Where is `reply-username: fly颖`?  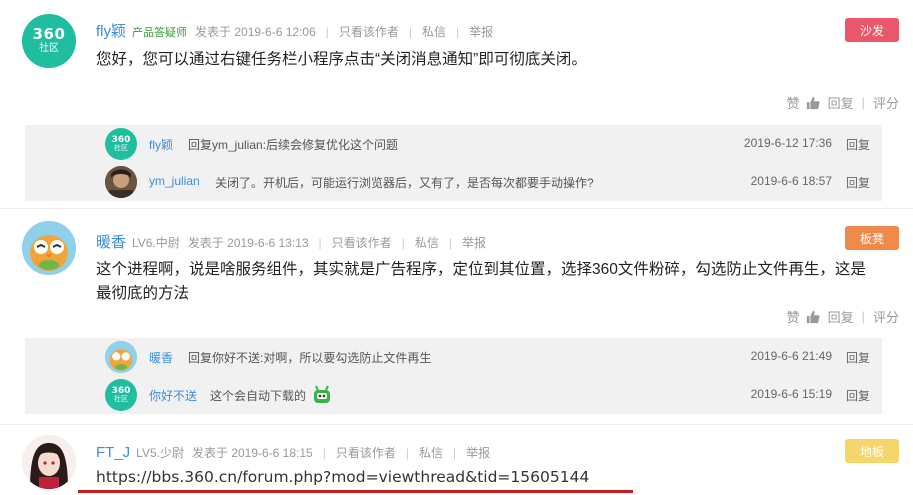
reply-username: fly颖 is located at coordinates (161, 144).